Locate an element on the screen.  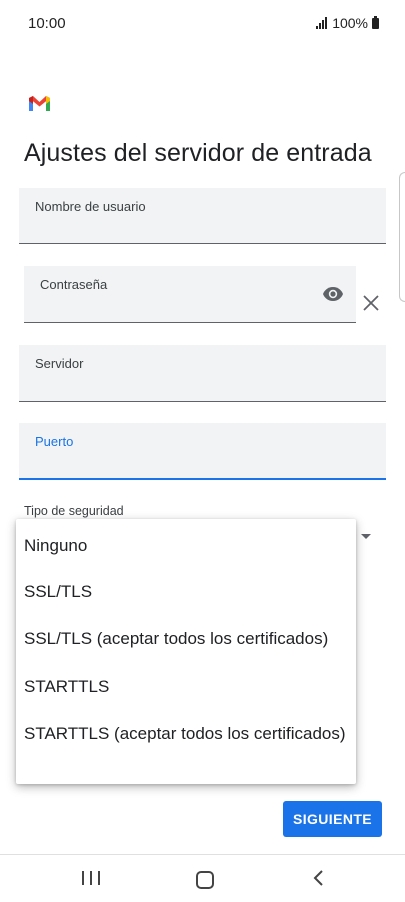
port-field: Puerto is located at coordinates (202, 451).